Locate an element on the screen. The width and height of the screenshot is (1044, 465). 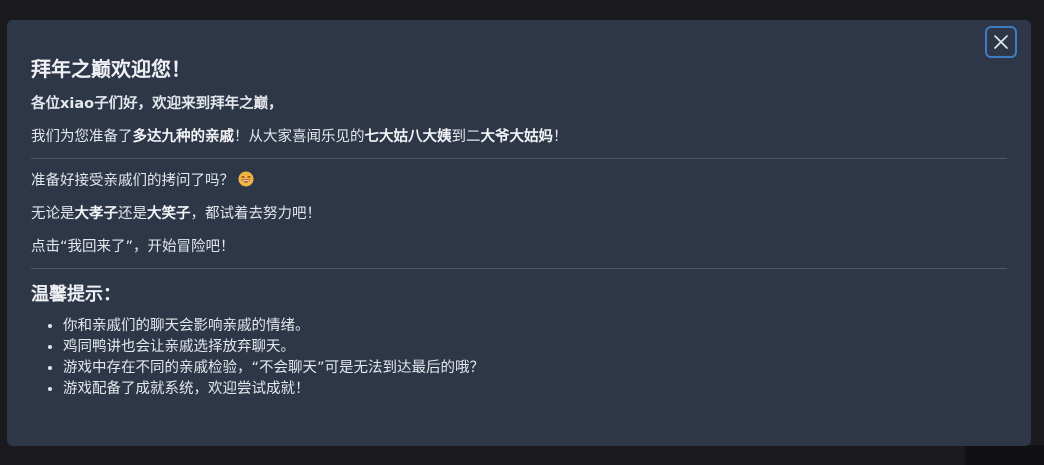
close-button is located at coordinates (1001, 42).